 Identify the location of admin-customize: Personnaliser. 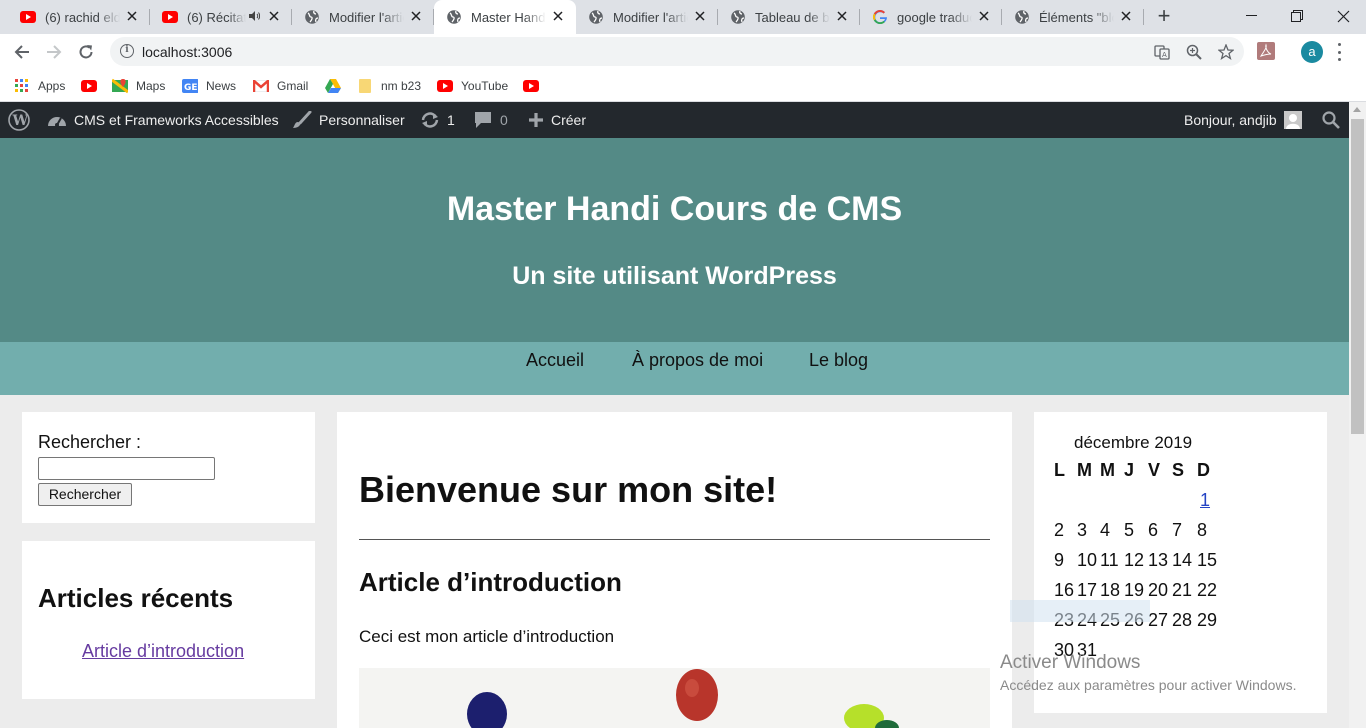
(348, 120).